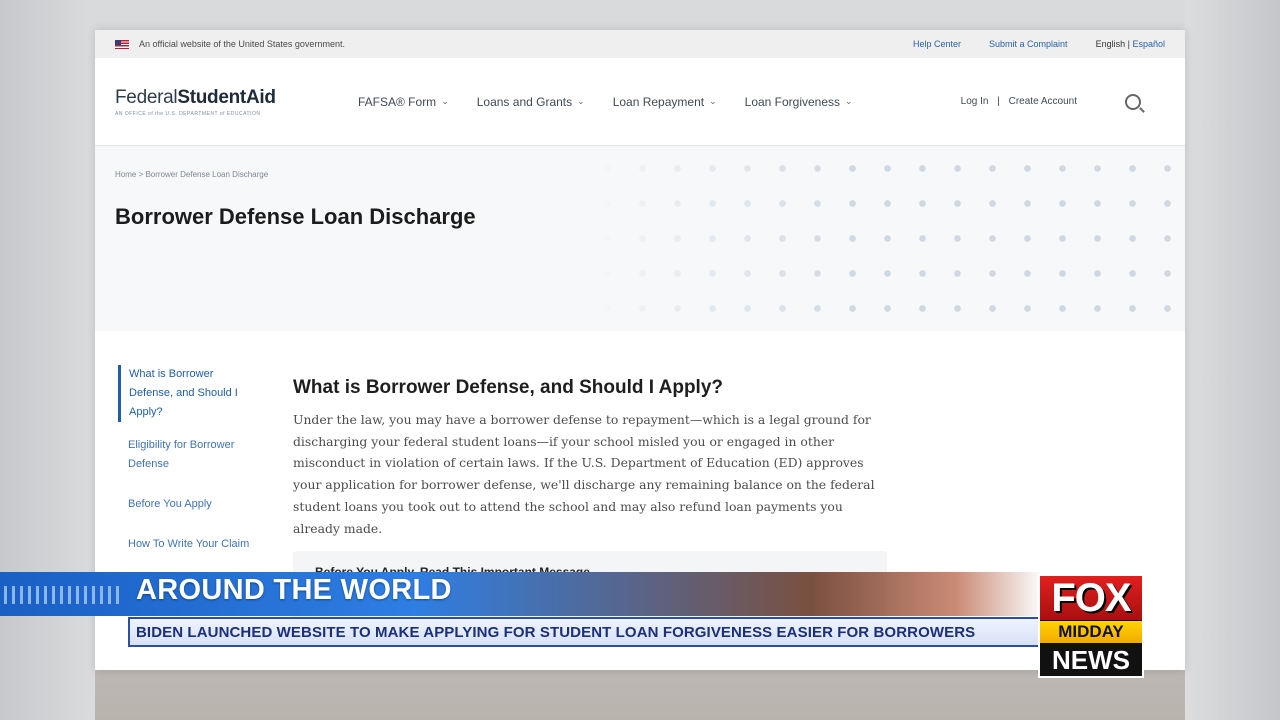 Image resolution: width=1280 pixels, height=720 pixels. Describe the element at coordinates (1111, 44) in the screenshot. I see `lang-english: English` at that location.